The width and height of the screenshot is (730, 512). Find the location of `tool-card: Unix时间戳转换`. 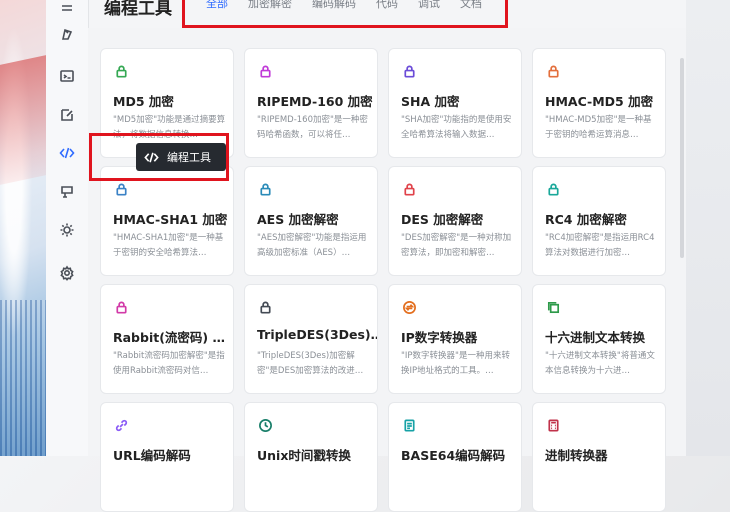

tool-card: Unix时间戳转换 is located at coordinates (311, 457).